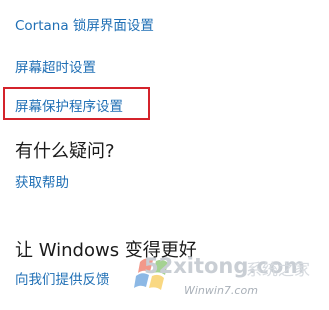 This screenshot has width=329, height=310. I want to click on questions-heading: 有什么疑问?, so click(65, 151).